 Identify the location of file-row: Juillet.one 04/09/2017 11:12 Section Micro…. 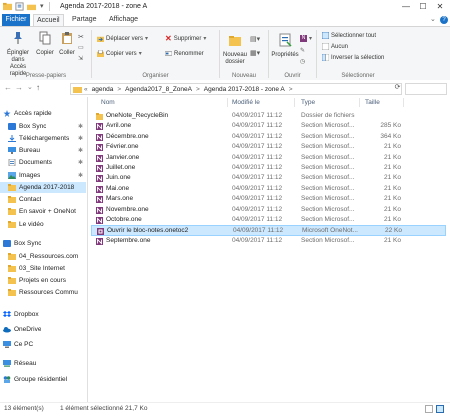
(268, 168).